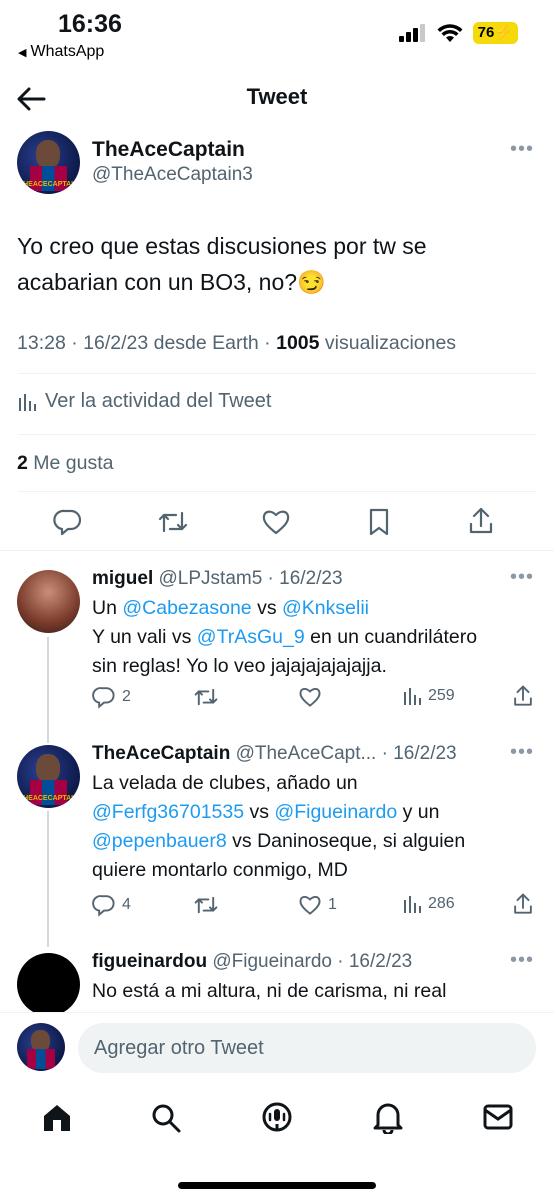 Image resolution: width=554 pixels, height=1200 pixels. Describe the element at coordinates (159, 841) in the screenshot. I see `mention-link: @pepenbauer8` at that location.